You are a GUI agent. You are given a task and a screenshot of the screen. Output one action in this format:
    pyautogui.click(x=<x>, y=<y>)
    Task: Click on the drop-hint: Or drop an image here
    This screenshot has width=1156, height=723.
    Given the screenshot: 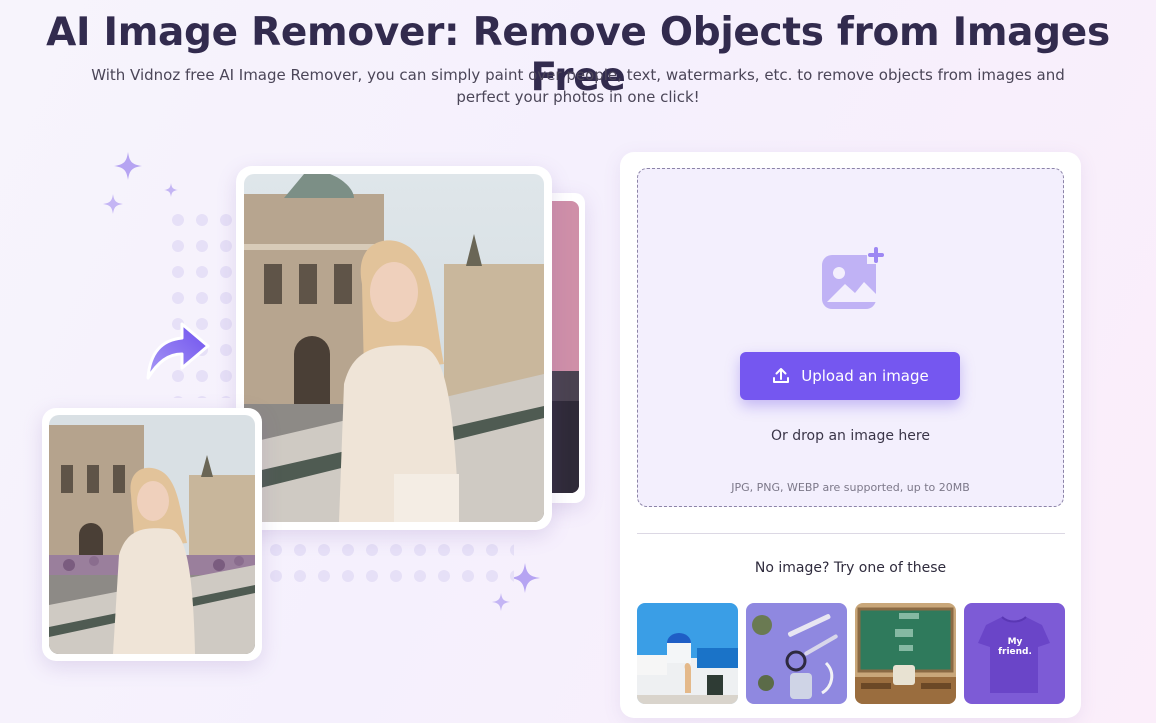 What is the action you would take?
    pyautogui.click(x=850, y=436)
    